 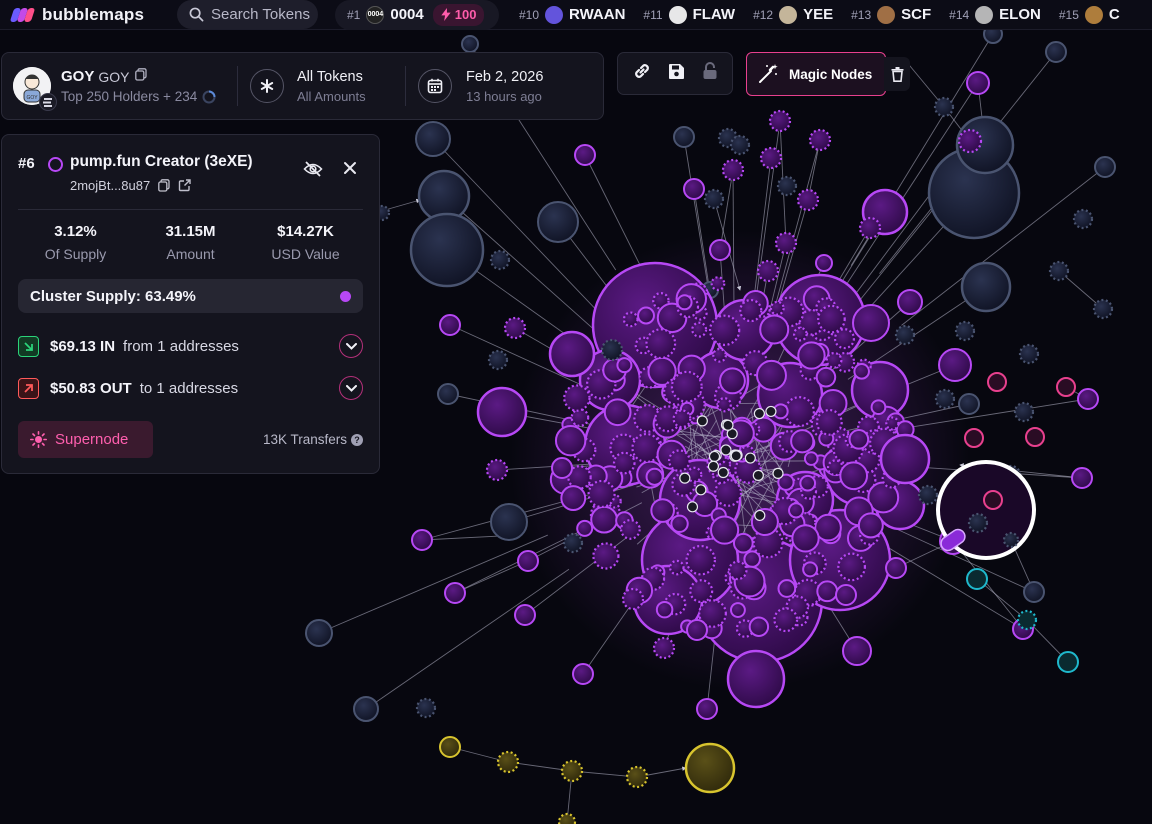 What do you see at coordinates (350, 170) in the screenshot?
I see `close-icon` at bounding box center [350, 170].